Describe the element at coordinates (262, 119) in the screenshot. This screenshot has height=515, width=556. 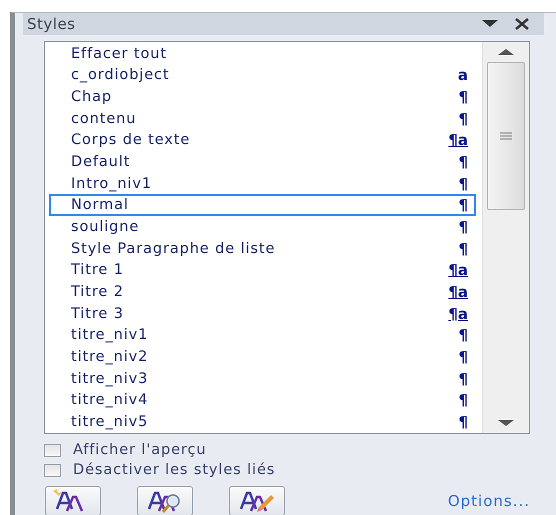
I see `style-item: contenu ¶` at that location.